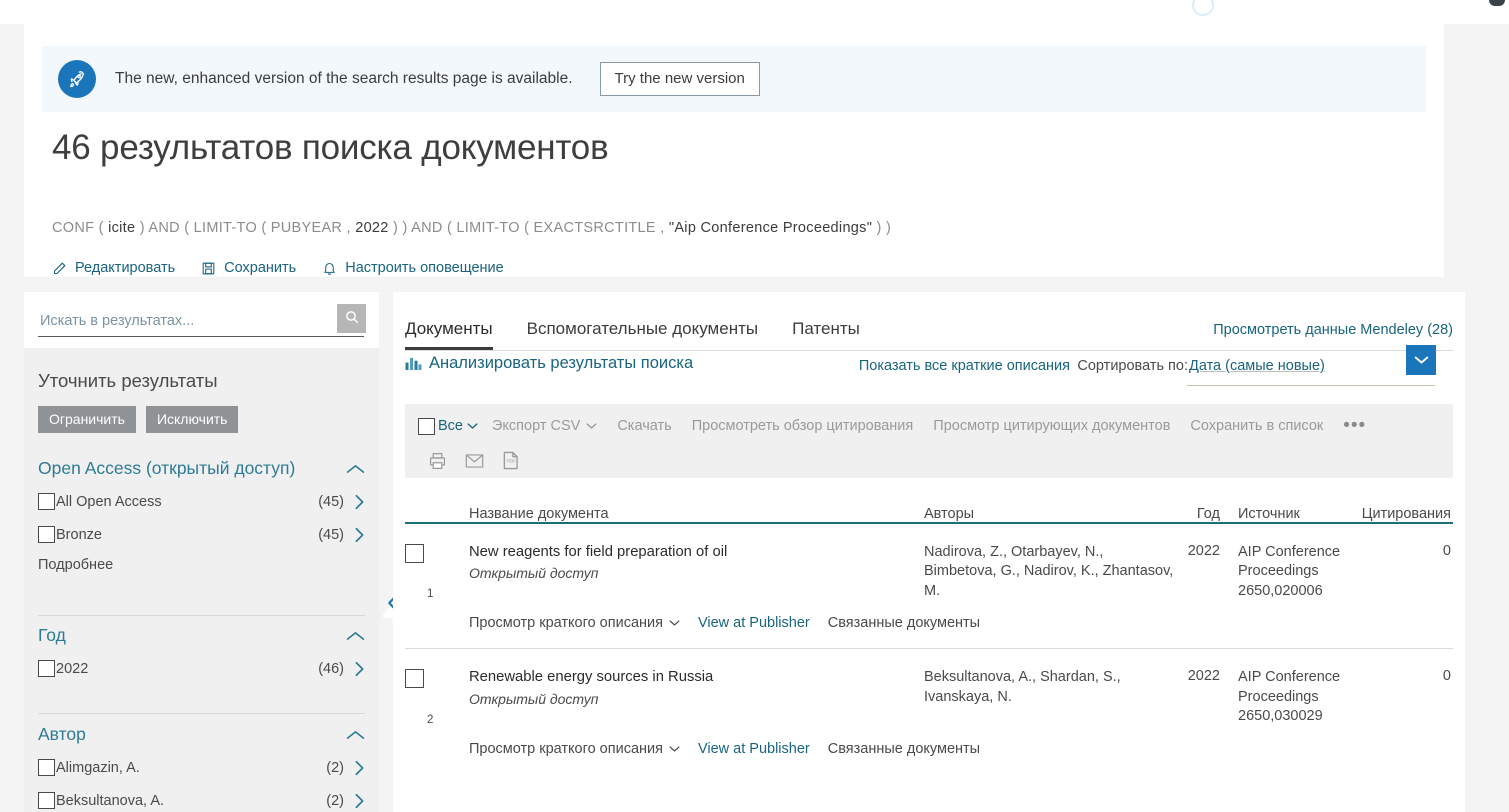 This screenshot has height=812, width=1509. Describe the element at coordinates (448, 426) in the screenshot. I see `select-all-control: Все` at that location.